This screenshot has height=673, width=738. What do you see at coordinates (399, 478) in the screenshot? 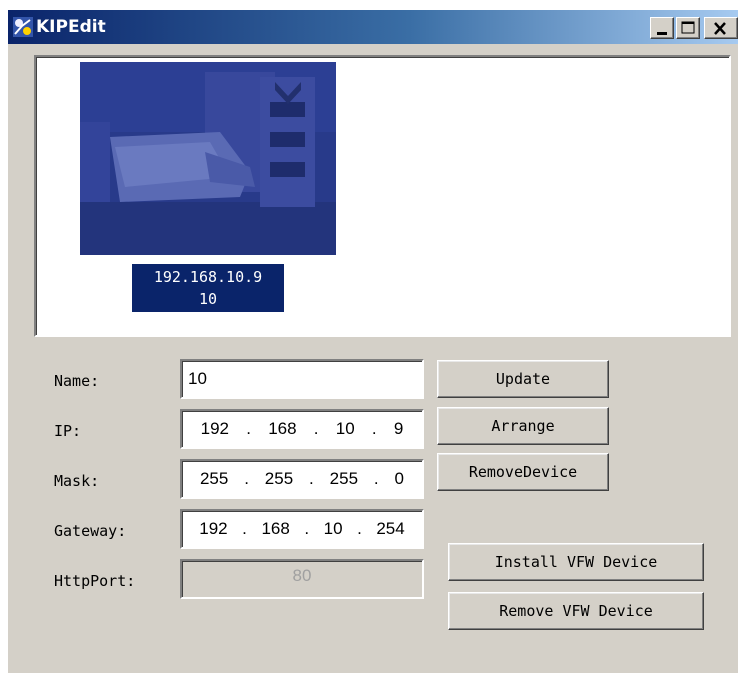
I see `mask-octet: 0` at bounding box center [399, 478].